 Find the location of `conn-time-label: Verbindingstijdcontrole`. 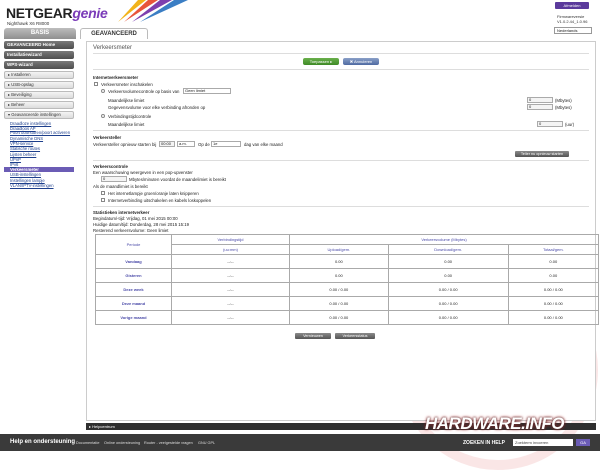

conn-time-label: Verbindingstijdcontrole is located at coordinates (130, 116).